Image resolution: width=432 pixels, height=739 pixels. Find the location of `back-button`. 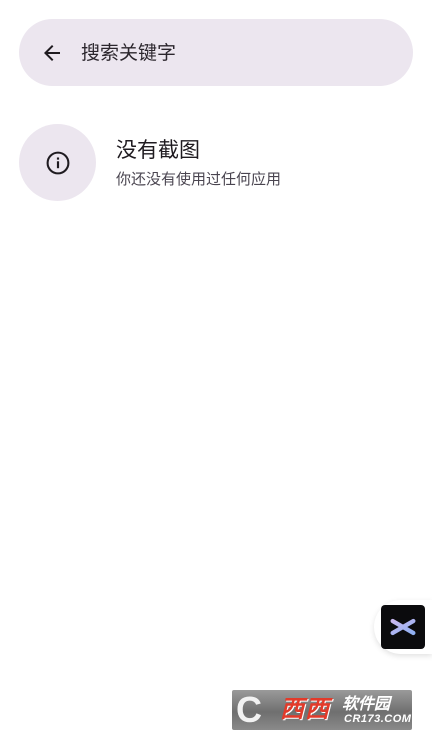

back-button is located at coordinates (52, 53).